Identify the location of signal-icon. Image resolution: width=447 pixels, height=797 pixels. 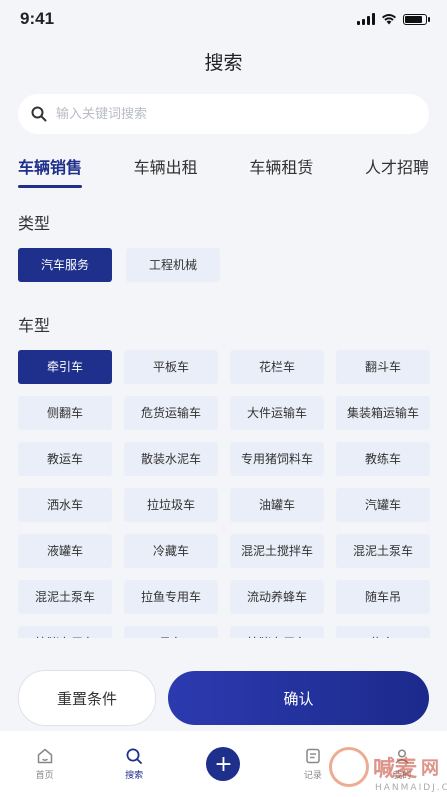
(366, 19).